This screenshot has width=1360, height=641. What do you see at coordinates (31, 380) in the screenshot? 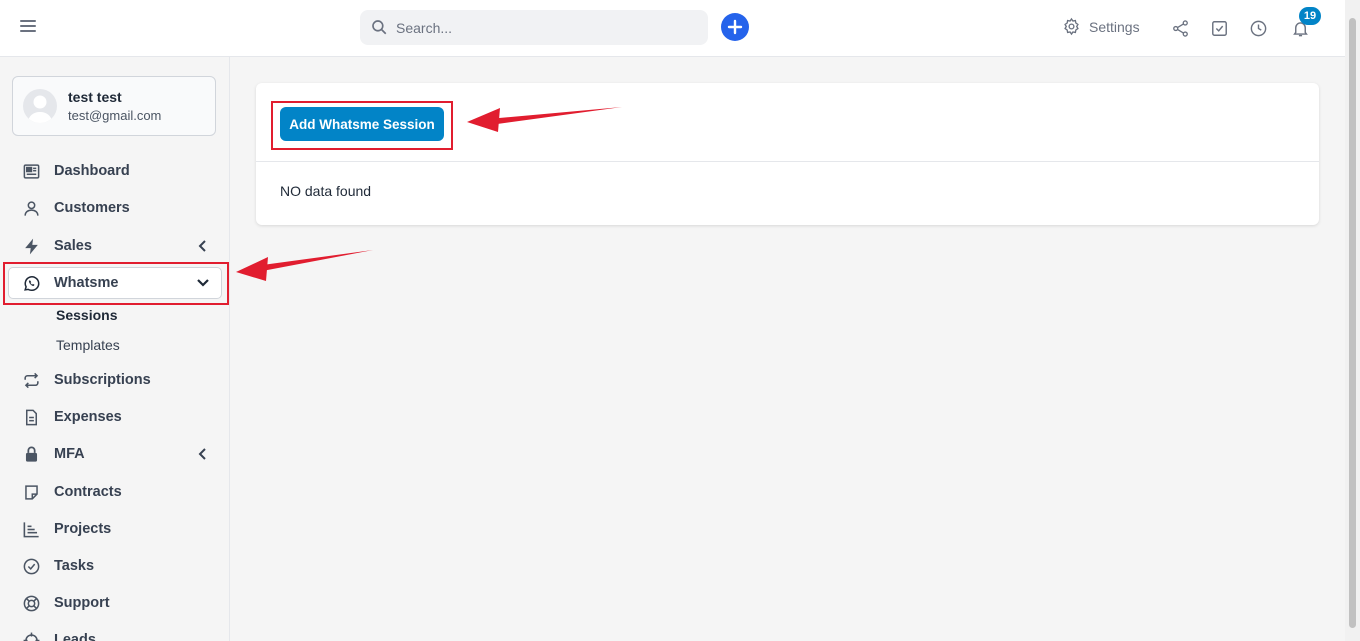
I see `repeat-icon` at bounding box center [31, 380].